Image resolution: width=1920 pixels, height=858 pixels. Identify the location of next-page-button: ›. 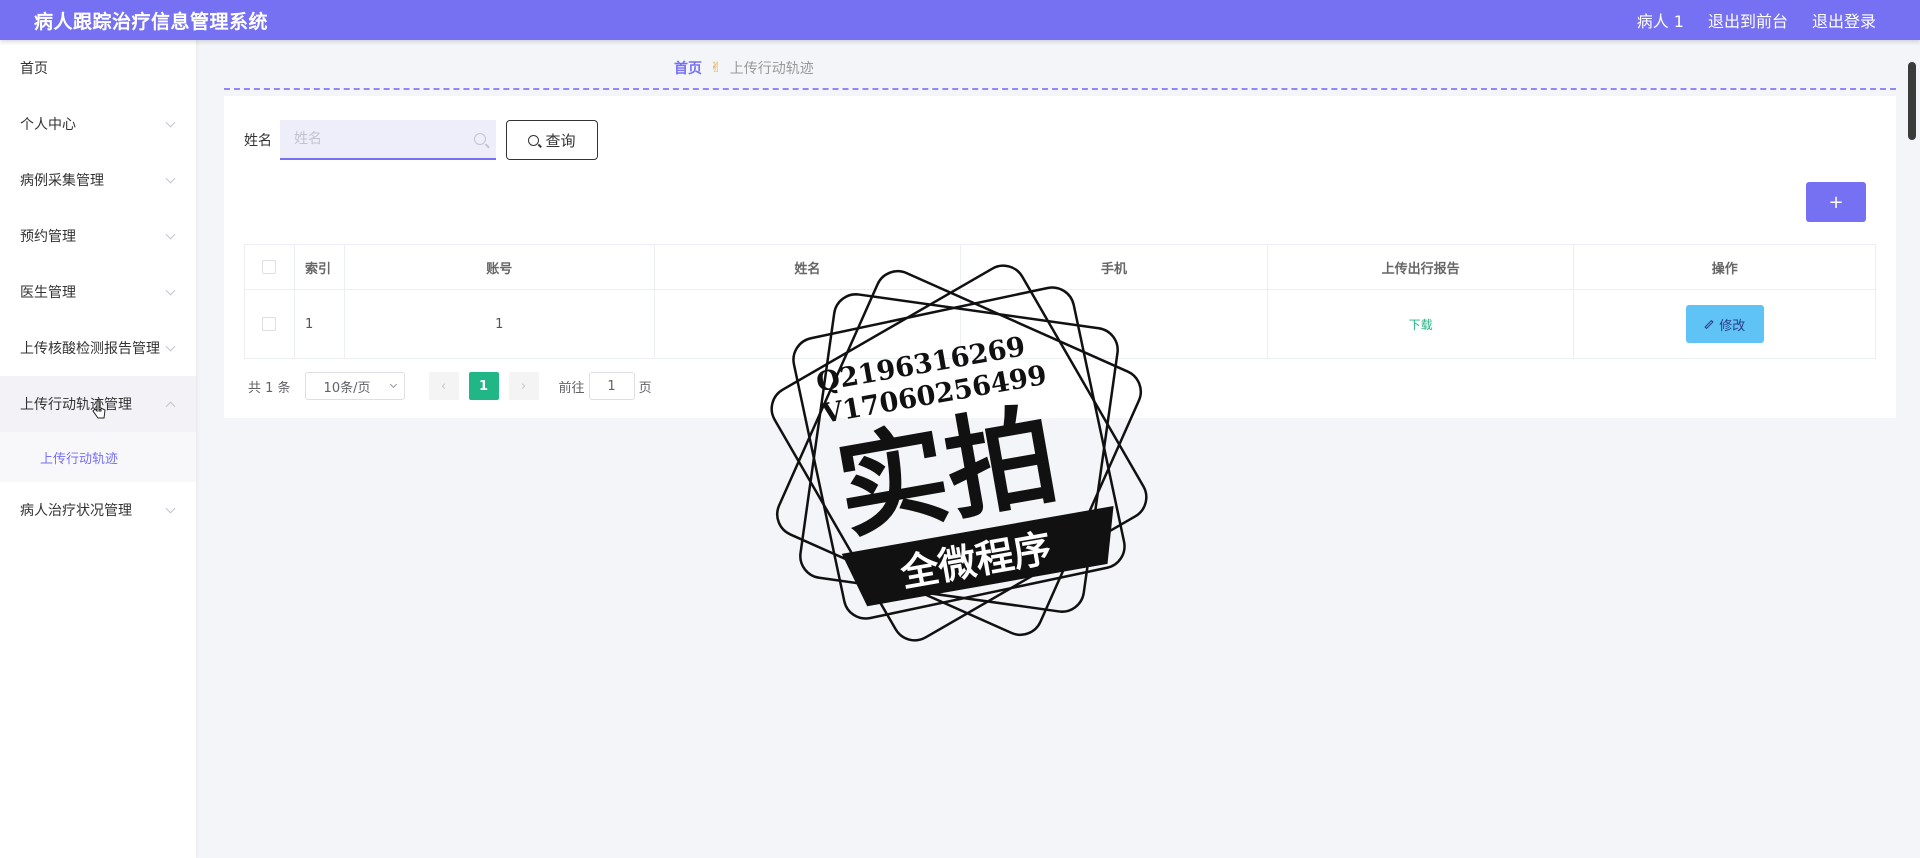
(523, 386).